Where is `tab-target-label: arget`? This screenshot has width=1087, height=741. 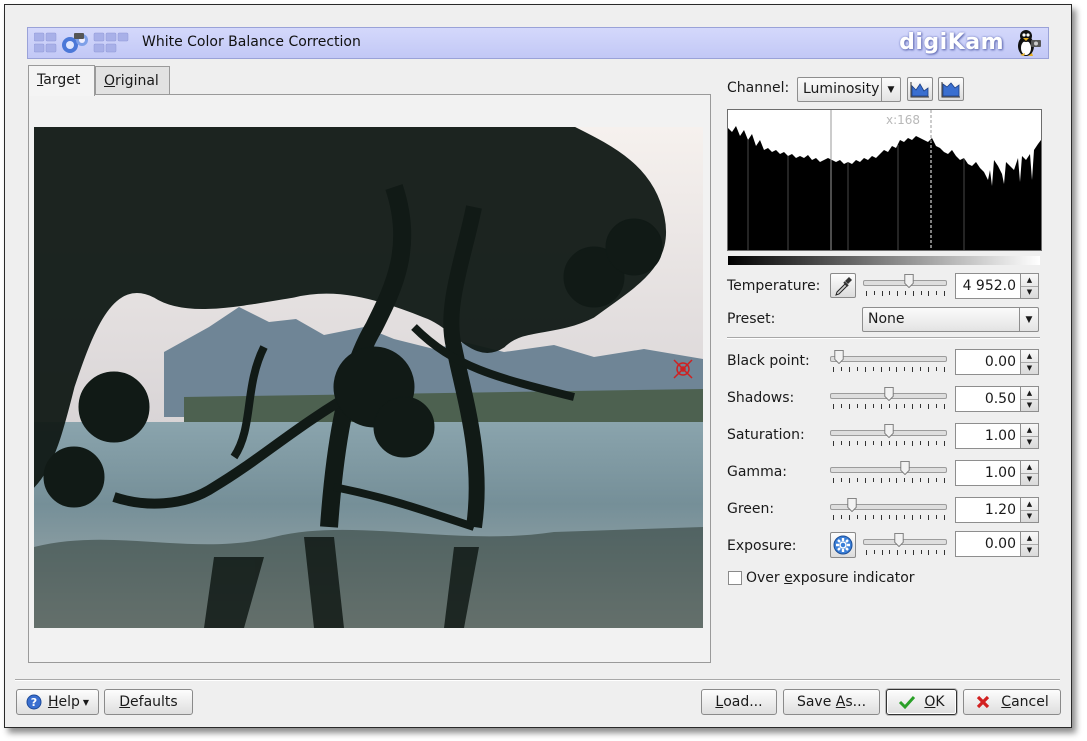
tab-target-label: arget is located at coordinates (62, 80).